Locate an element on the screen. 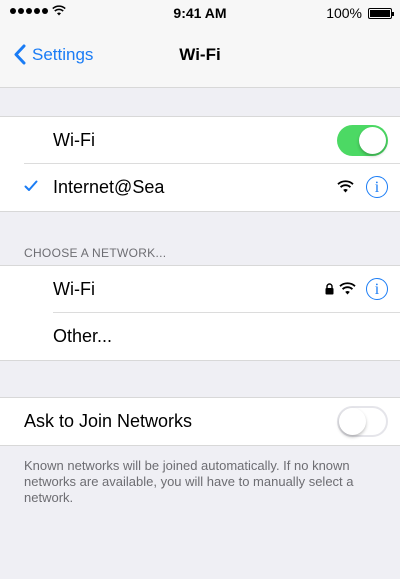 The height and width of the screenshot is (579, 400). navigation-bar: Settings Wi-Fi is located at coordinates (200, 57).